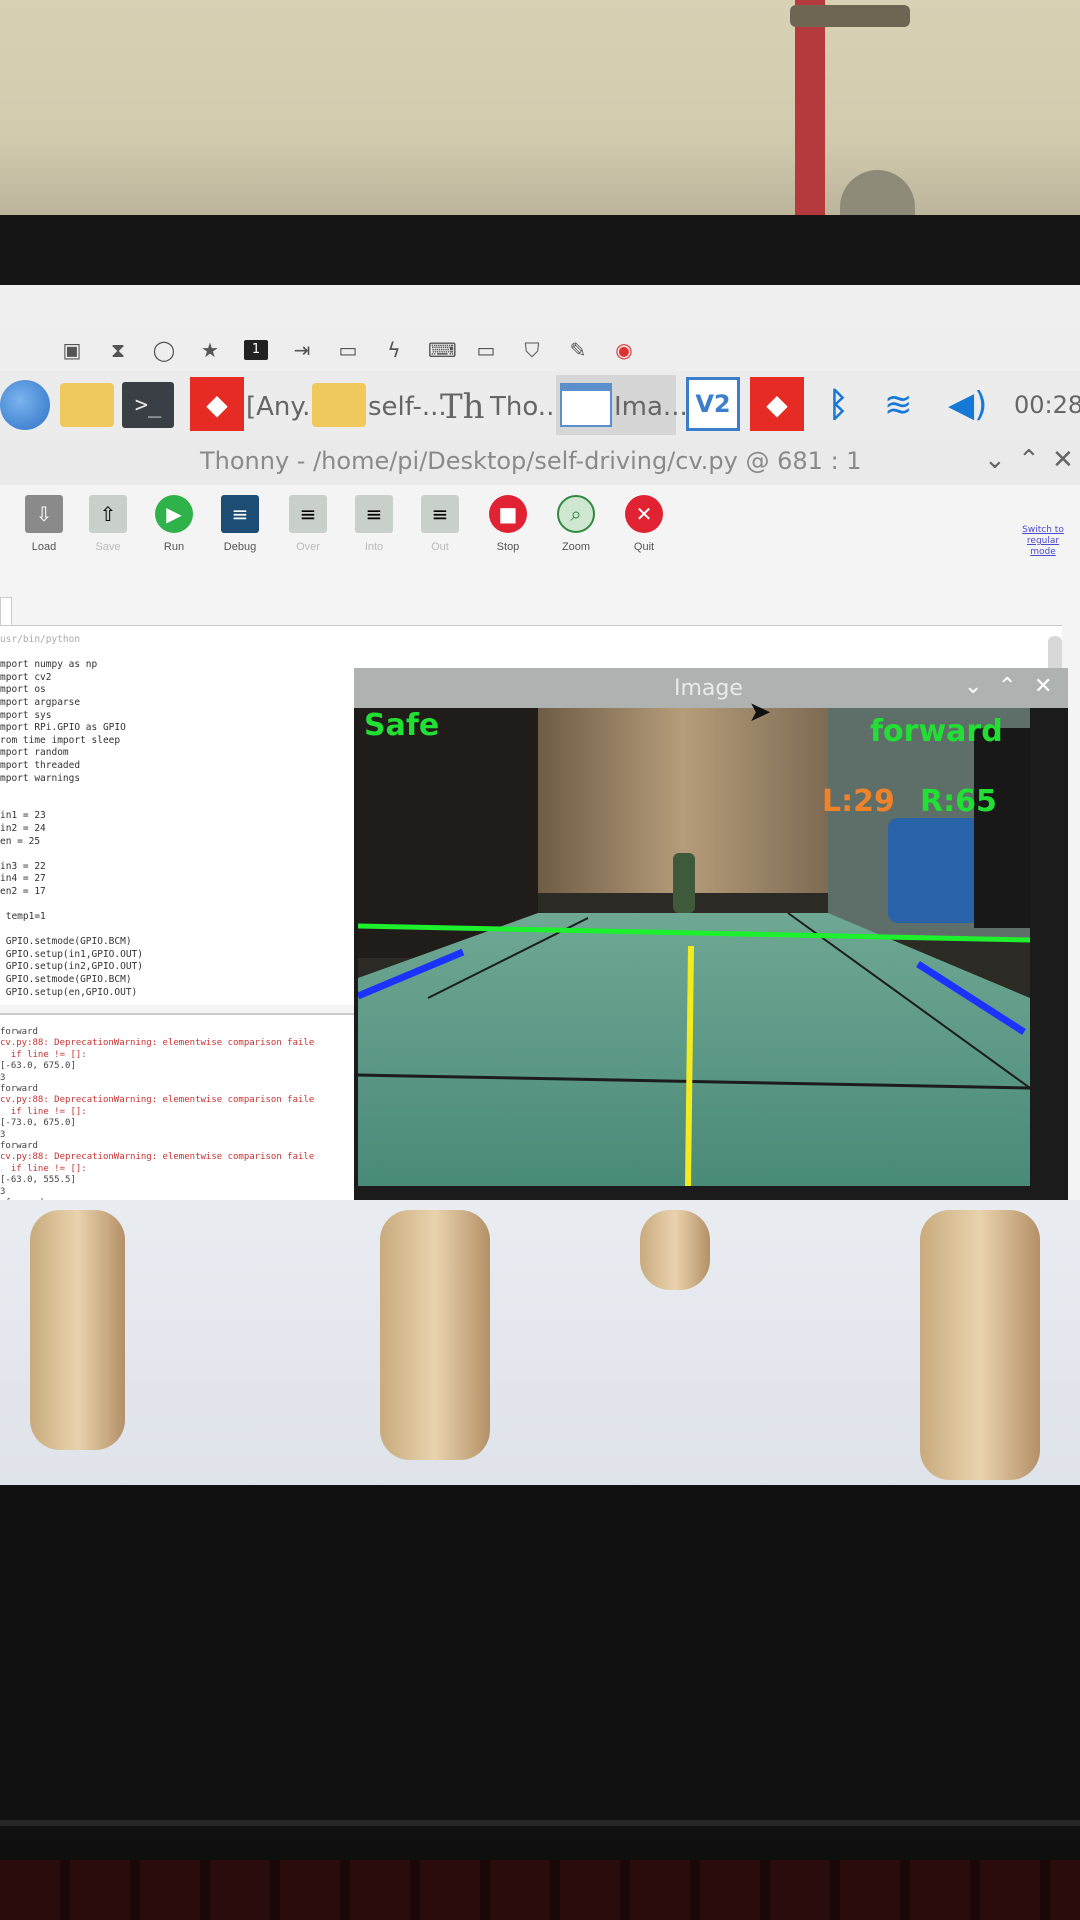  I want to click on monitor-icon: ▣, so click(72, 350).